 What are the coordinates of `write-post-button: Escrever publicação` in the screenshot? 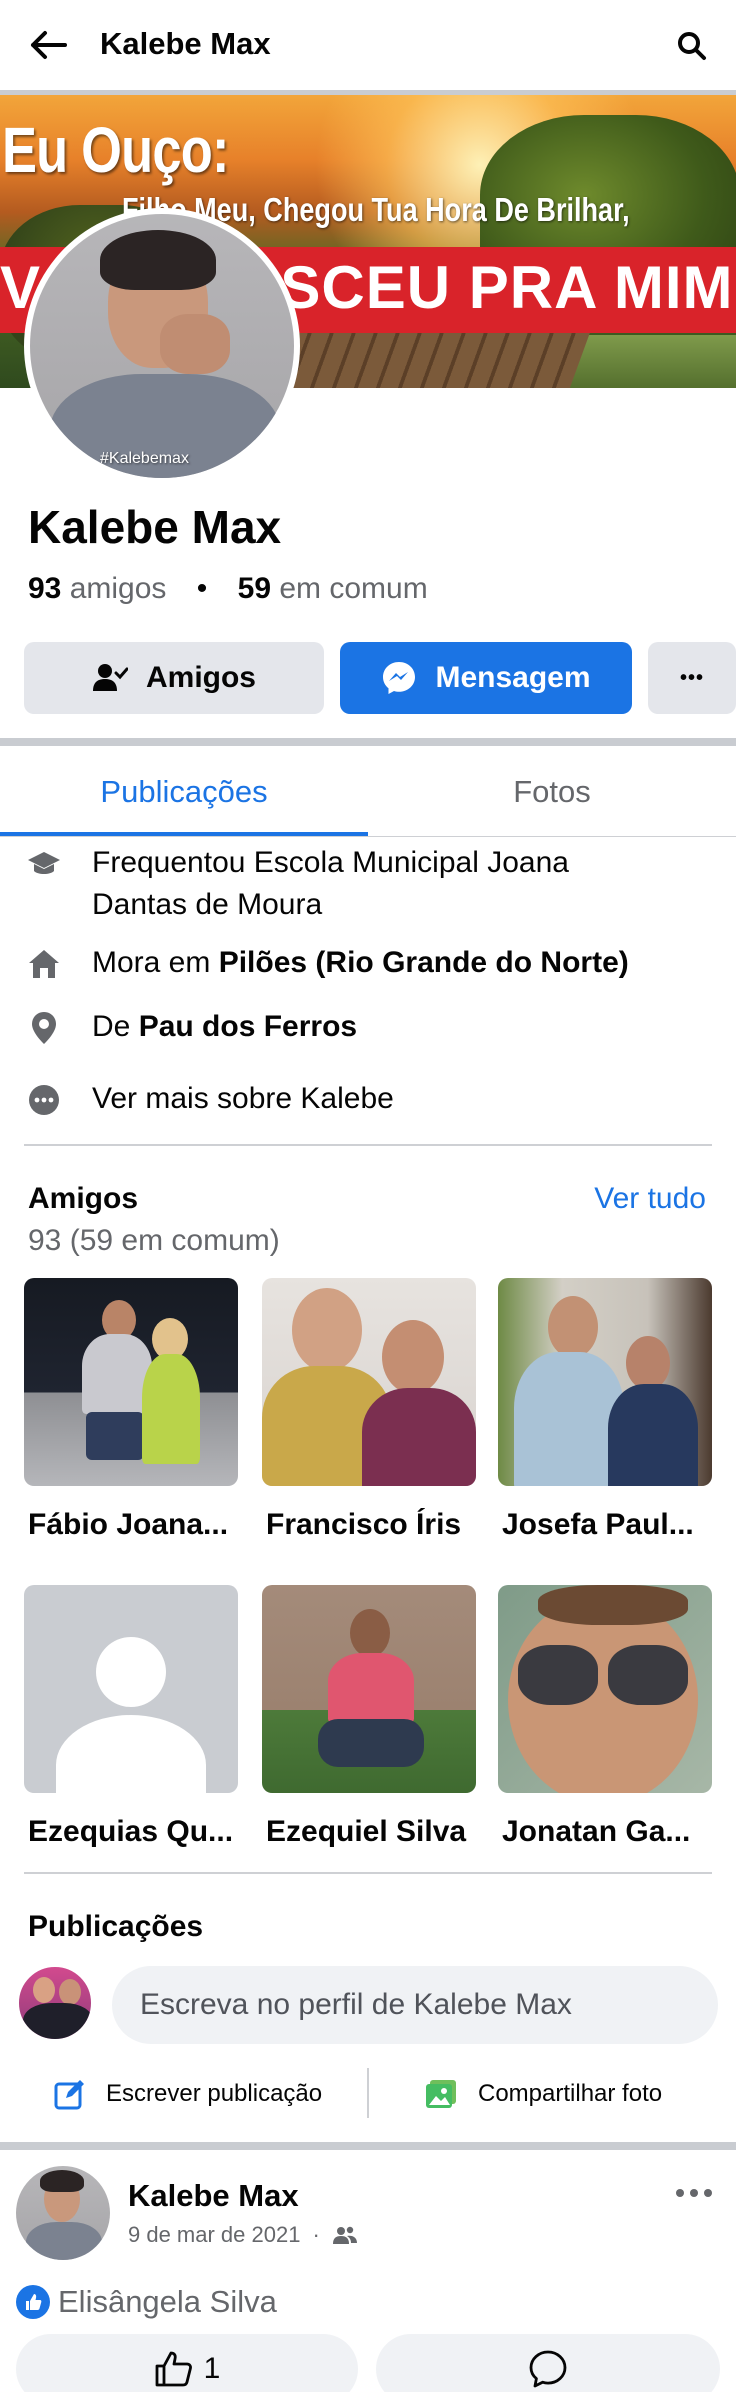 It's located at (188, 2094).